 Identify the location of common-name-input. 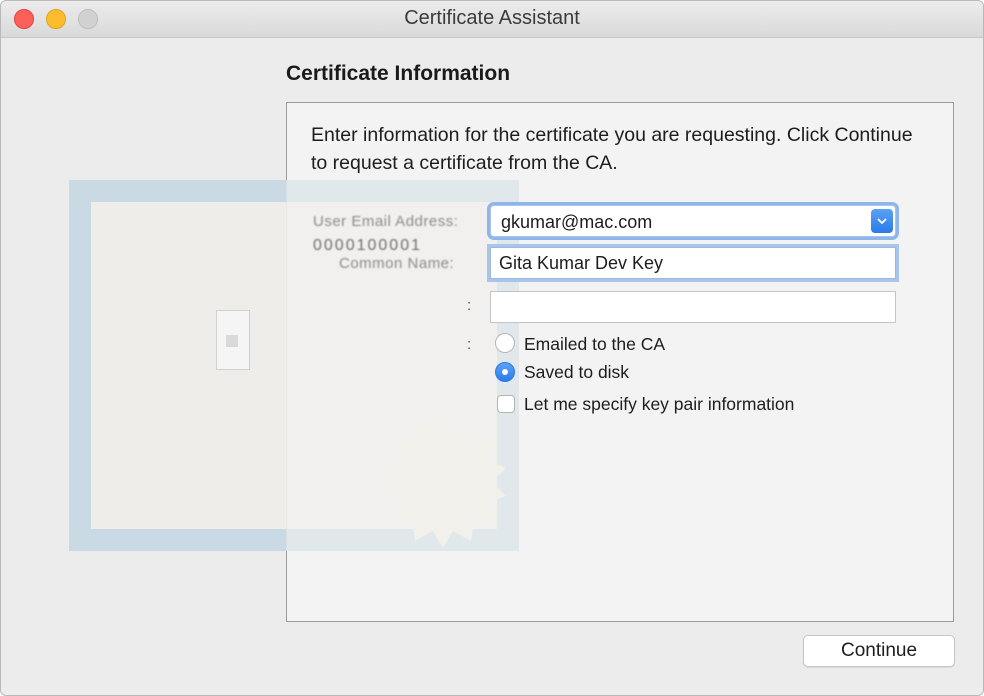
(693, 263).